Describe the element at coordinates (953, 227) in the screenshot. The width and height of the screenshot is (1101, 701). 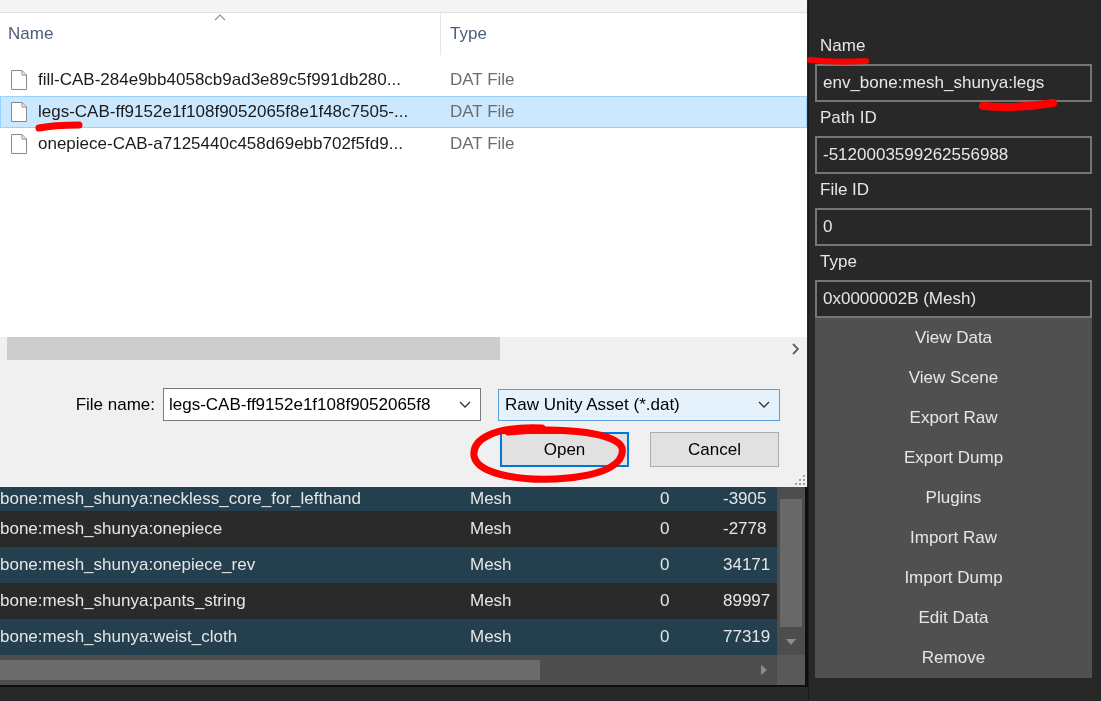
I see `property-field: 0` at that location.